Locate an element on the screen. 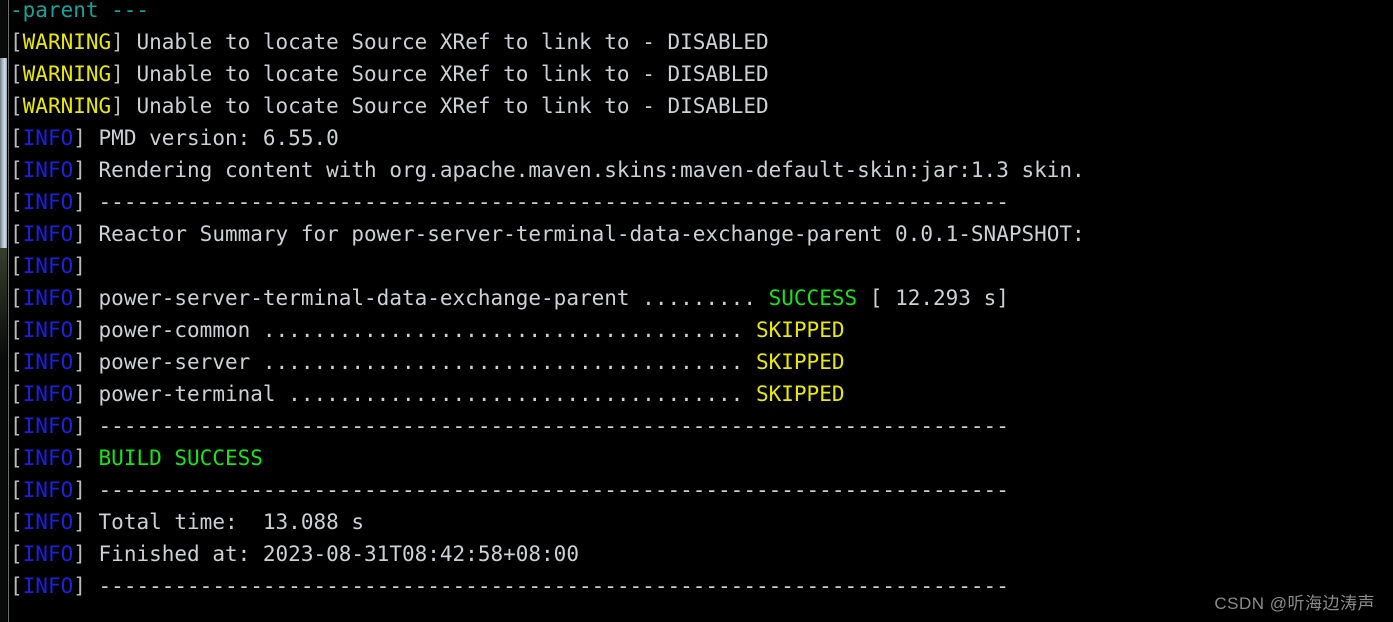  vertical-scrollbar-thumb is located at coordinates (3, 153).